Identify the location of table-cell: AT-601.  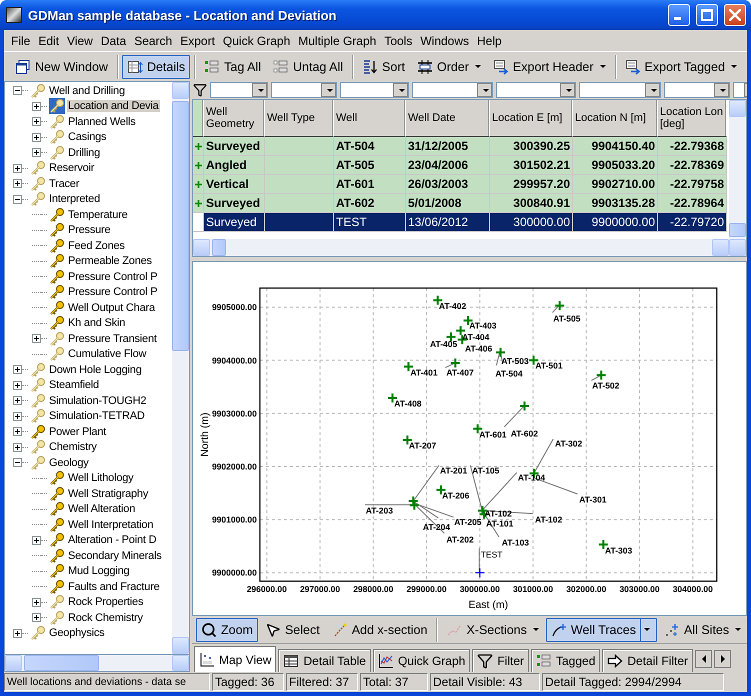
(370, 184).